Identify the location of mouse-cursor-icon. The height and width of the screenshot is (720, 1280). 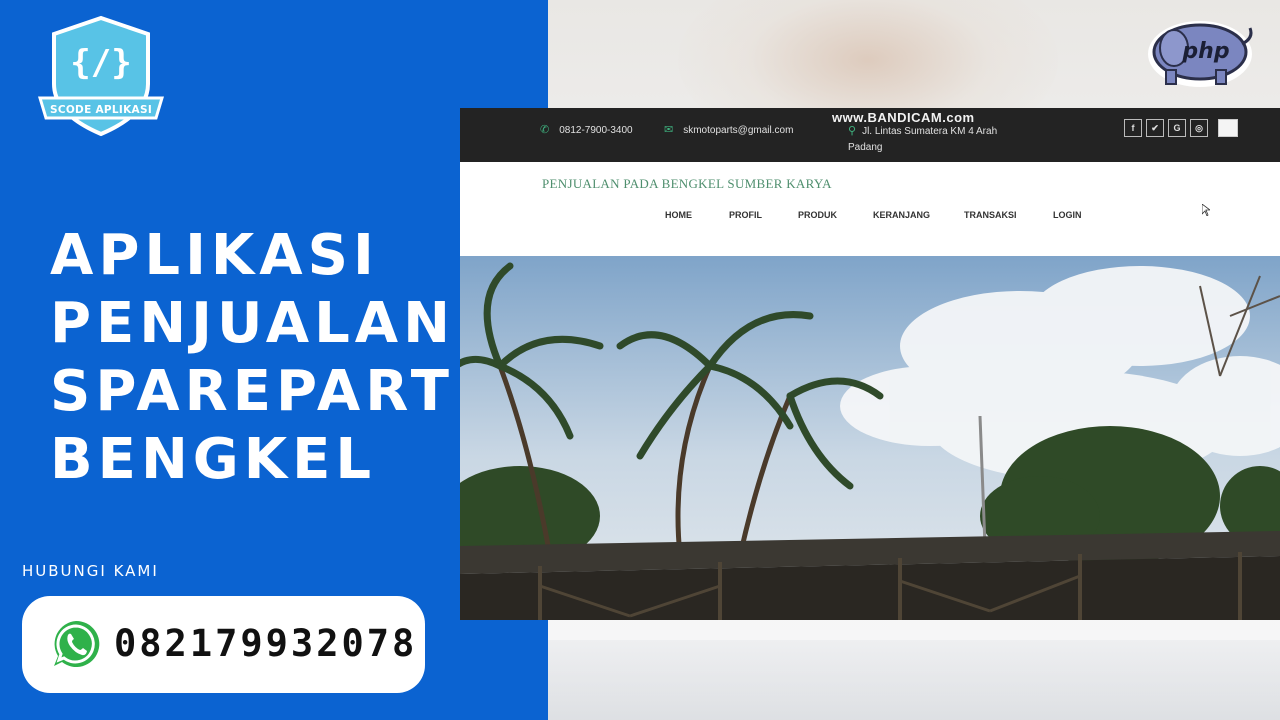
(1206, 210).